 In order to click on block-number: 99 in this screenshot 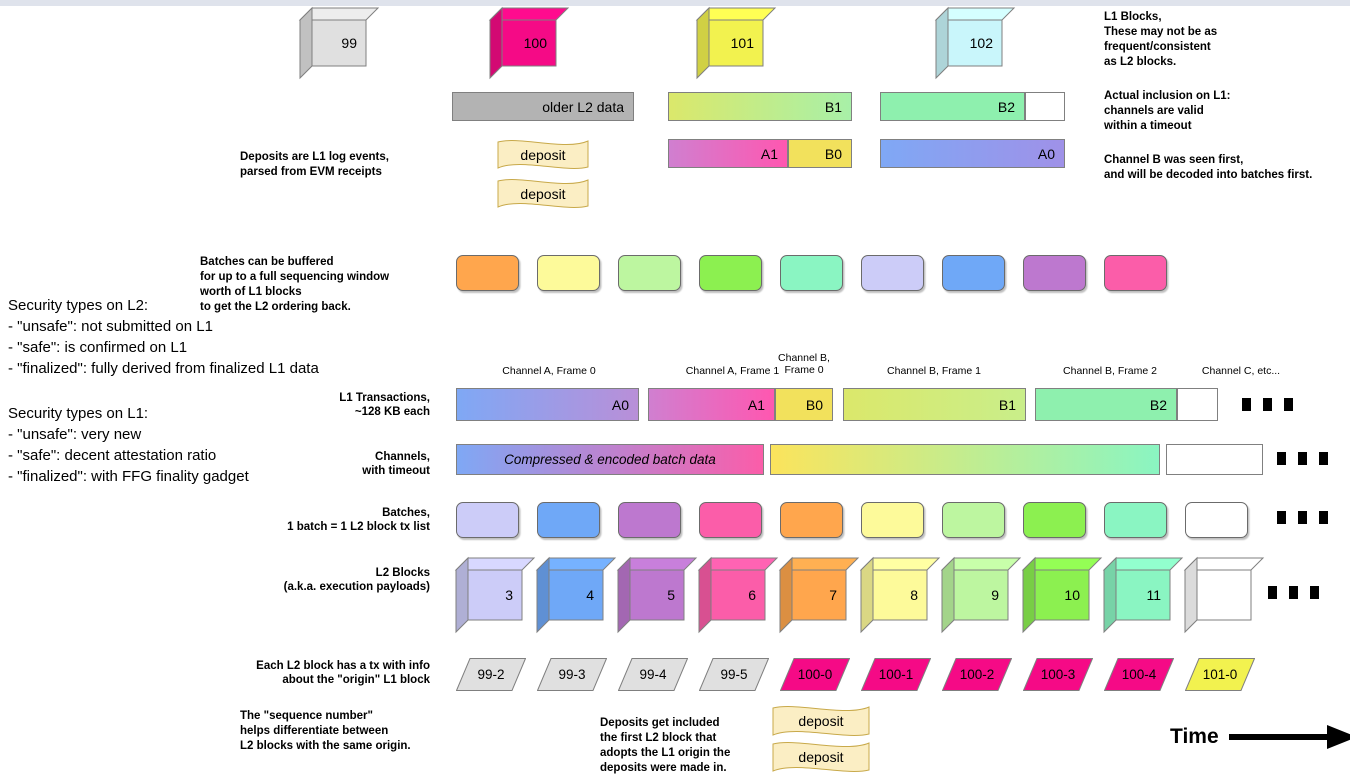, I will do `click(349, 43)`.